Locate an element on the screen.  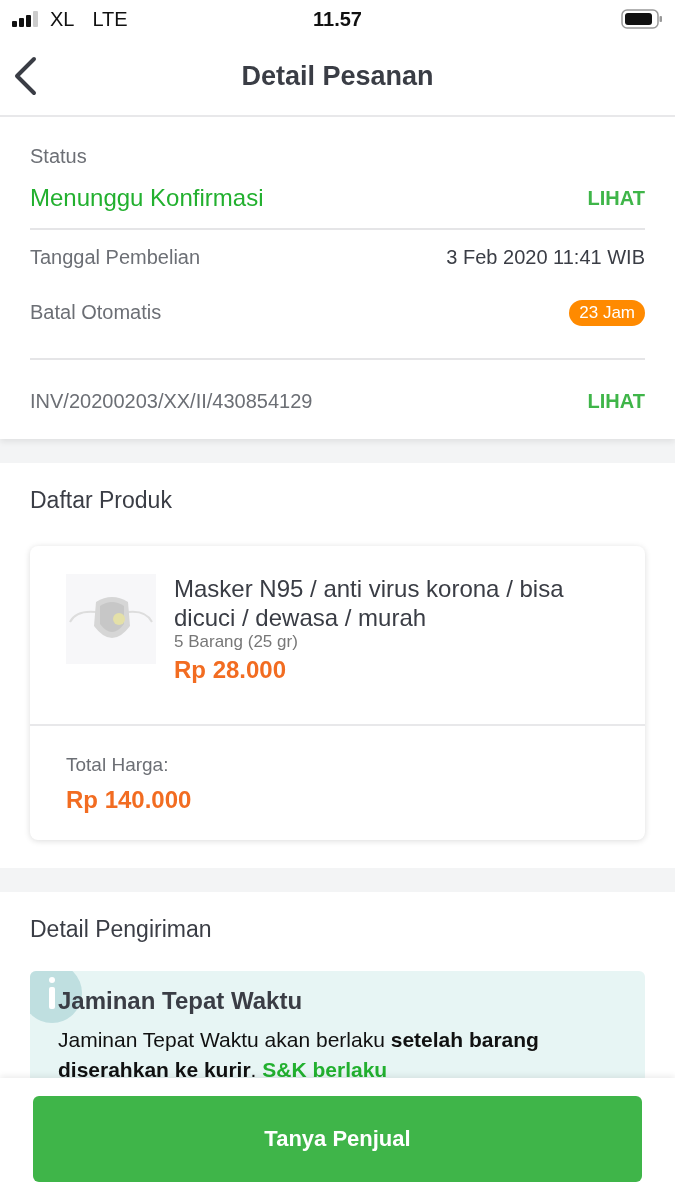
clock-time: 11.57 is located at coordinates (337, 19).